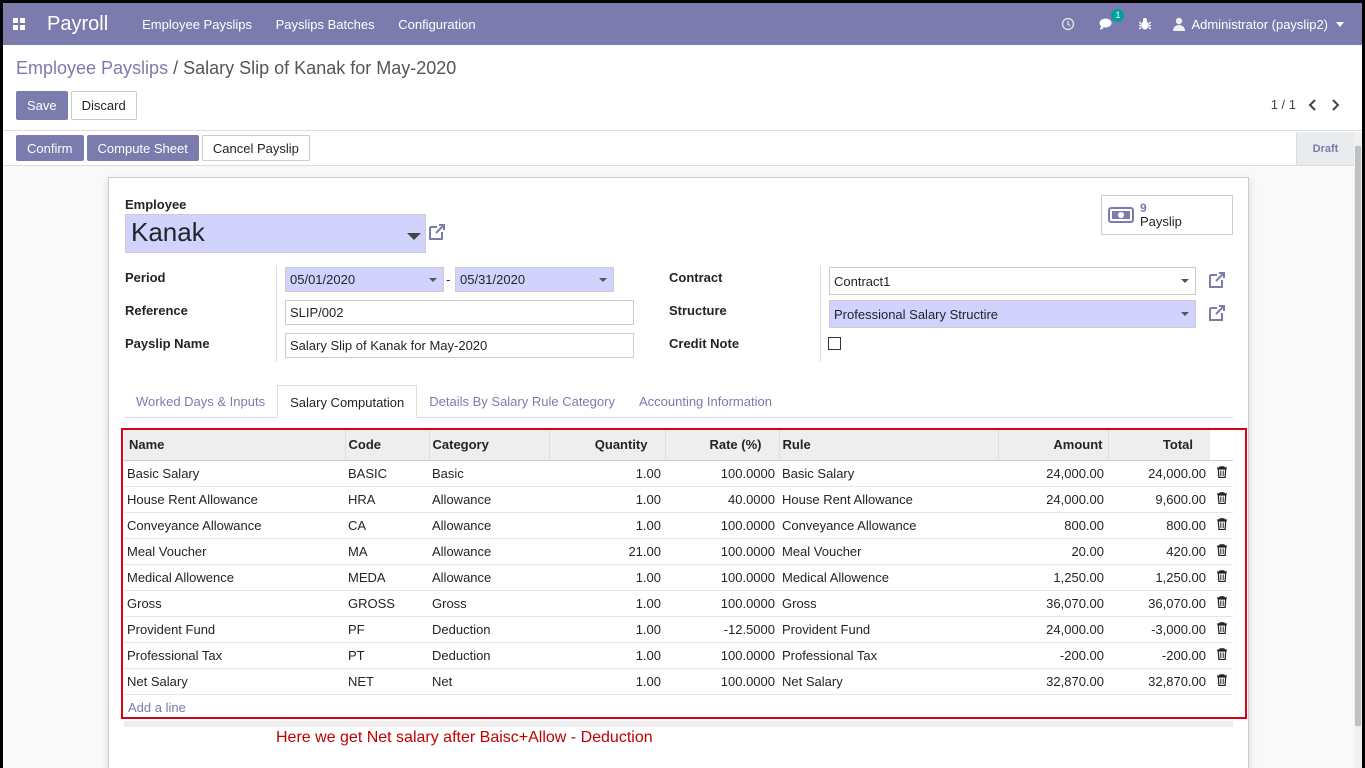 The height and width of the screenshot is (768, 1365). Describe the element at coordinates (347, 401) in the screenshot. I see `tab-salary-computation: Salary Computation` at that location.